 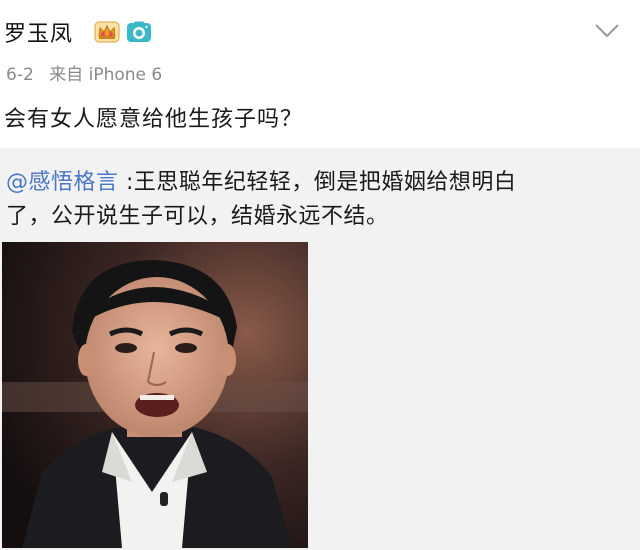 I want to click on repost-text-line2: 了，公开说生子可以，结婚永远不结。, so click(x=197, y=216).